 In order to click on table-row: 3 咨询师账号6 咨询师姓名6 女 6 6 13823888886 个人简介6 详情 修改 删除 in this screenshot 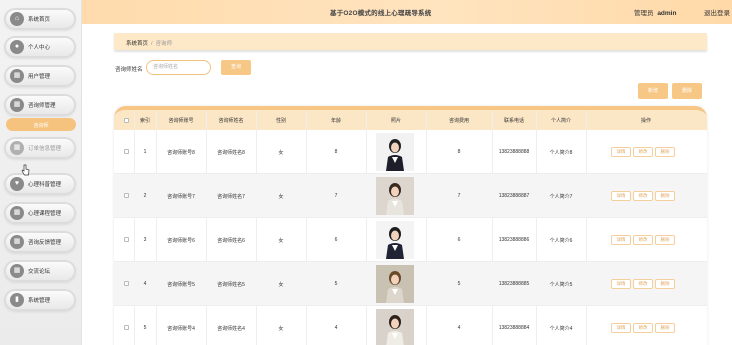, I will do `click(410, 240)`.